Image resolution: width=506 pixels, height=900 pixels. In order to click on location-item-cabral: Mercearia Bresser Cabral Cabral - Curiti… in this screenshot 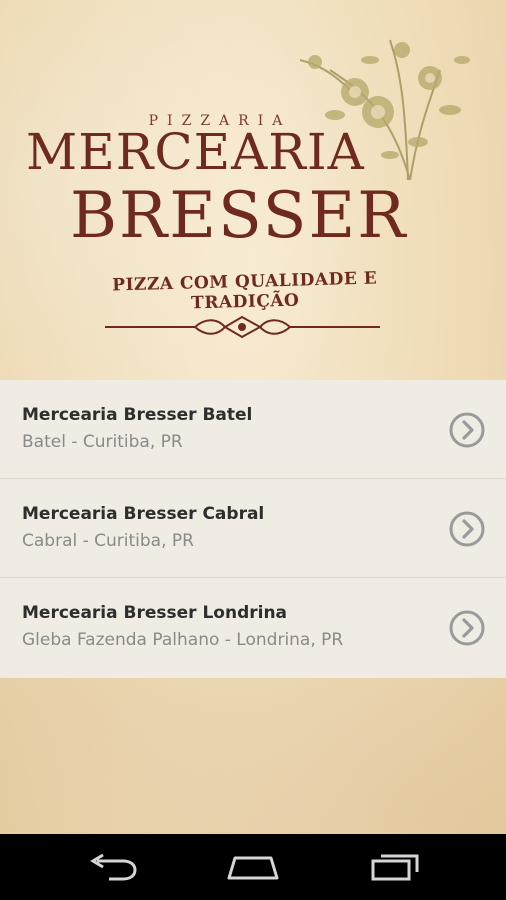, I will do `click(253, 528)`.